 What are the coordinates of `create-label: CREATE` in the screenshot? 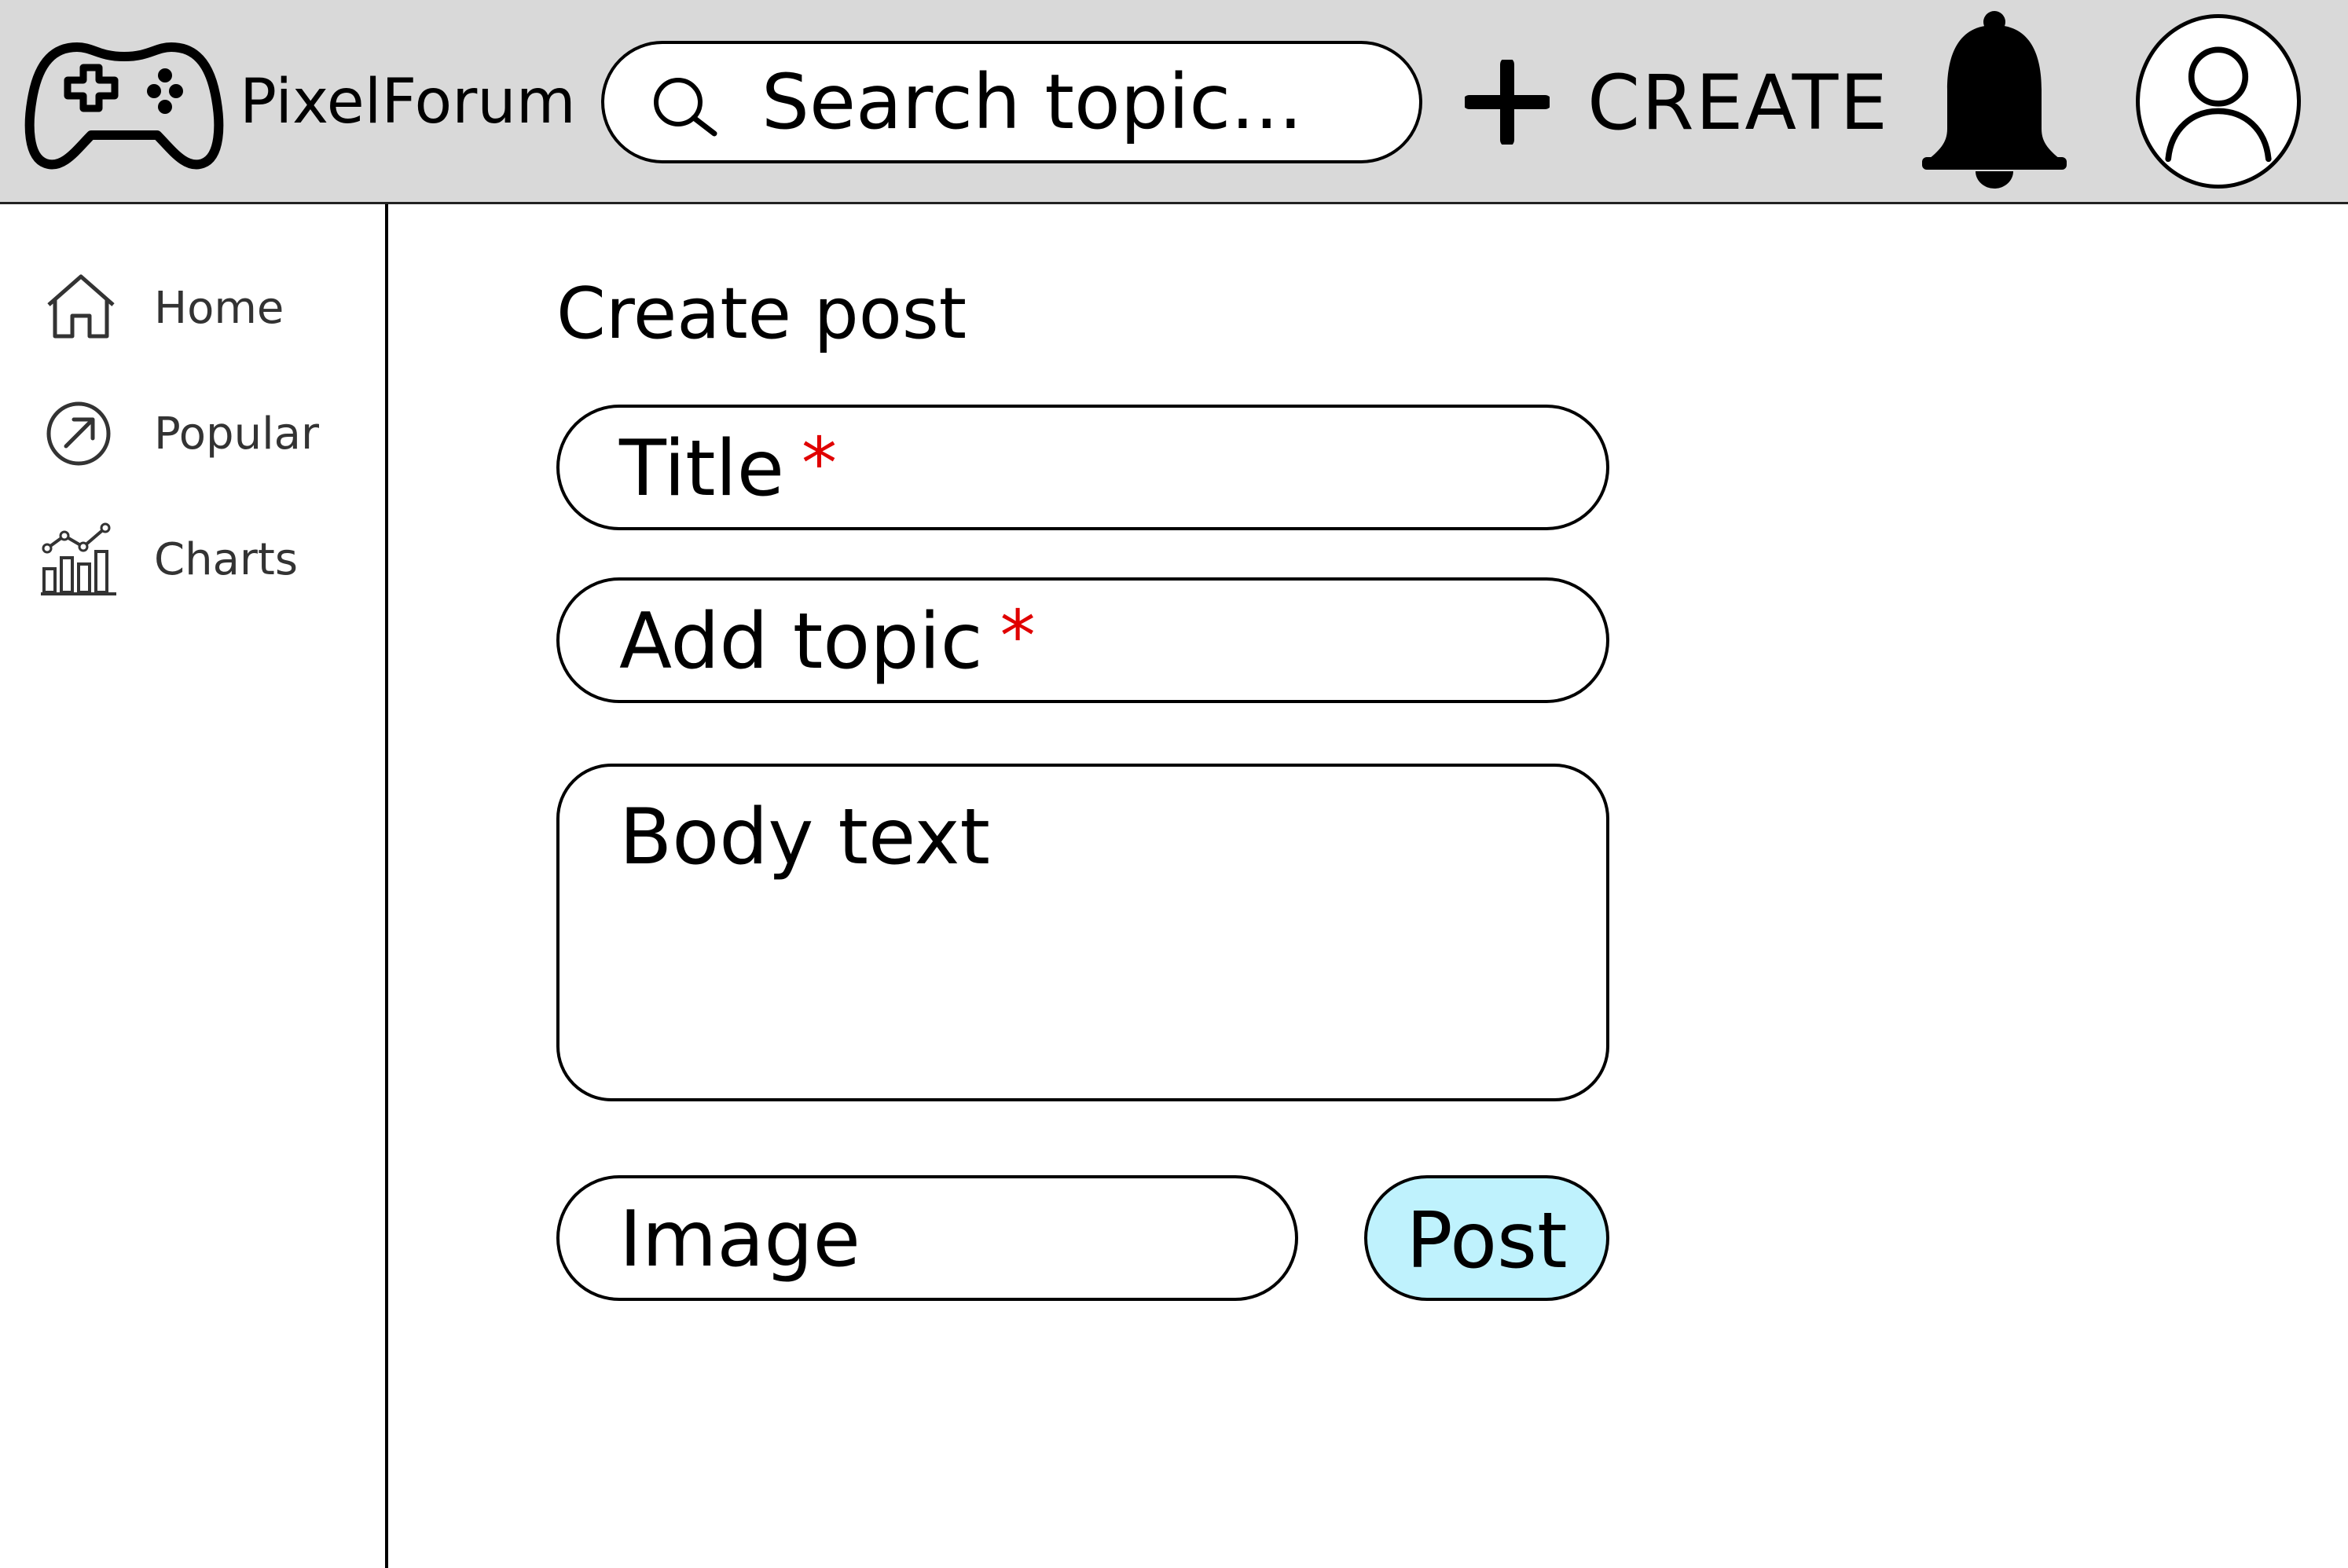 It's located at (1738, 103).